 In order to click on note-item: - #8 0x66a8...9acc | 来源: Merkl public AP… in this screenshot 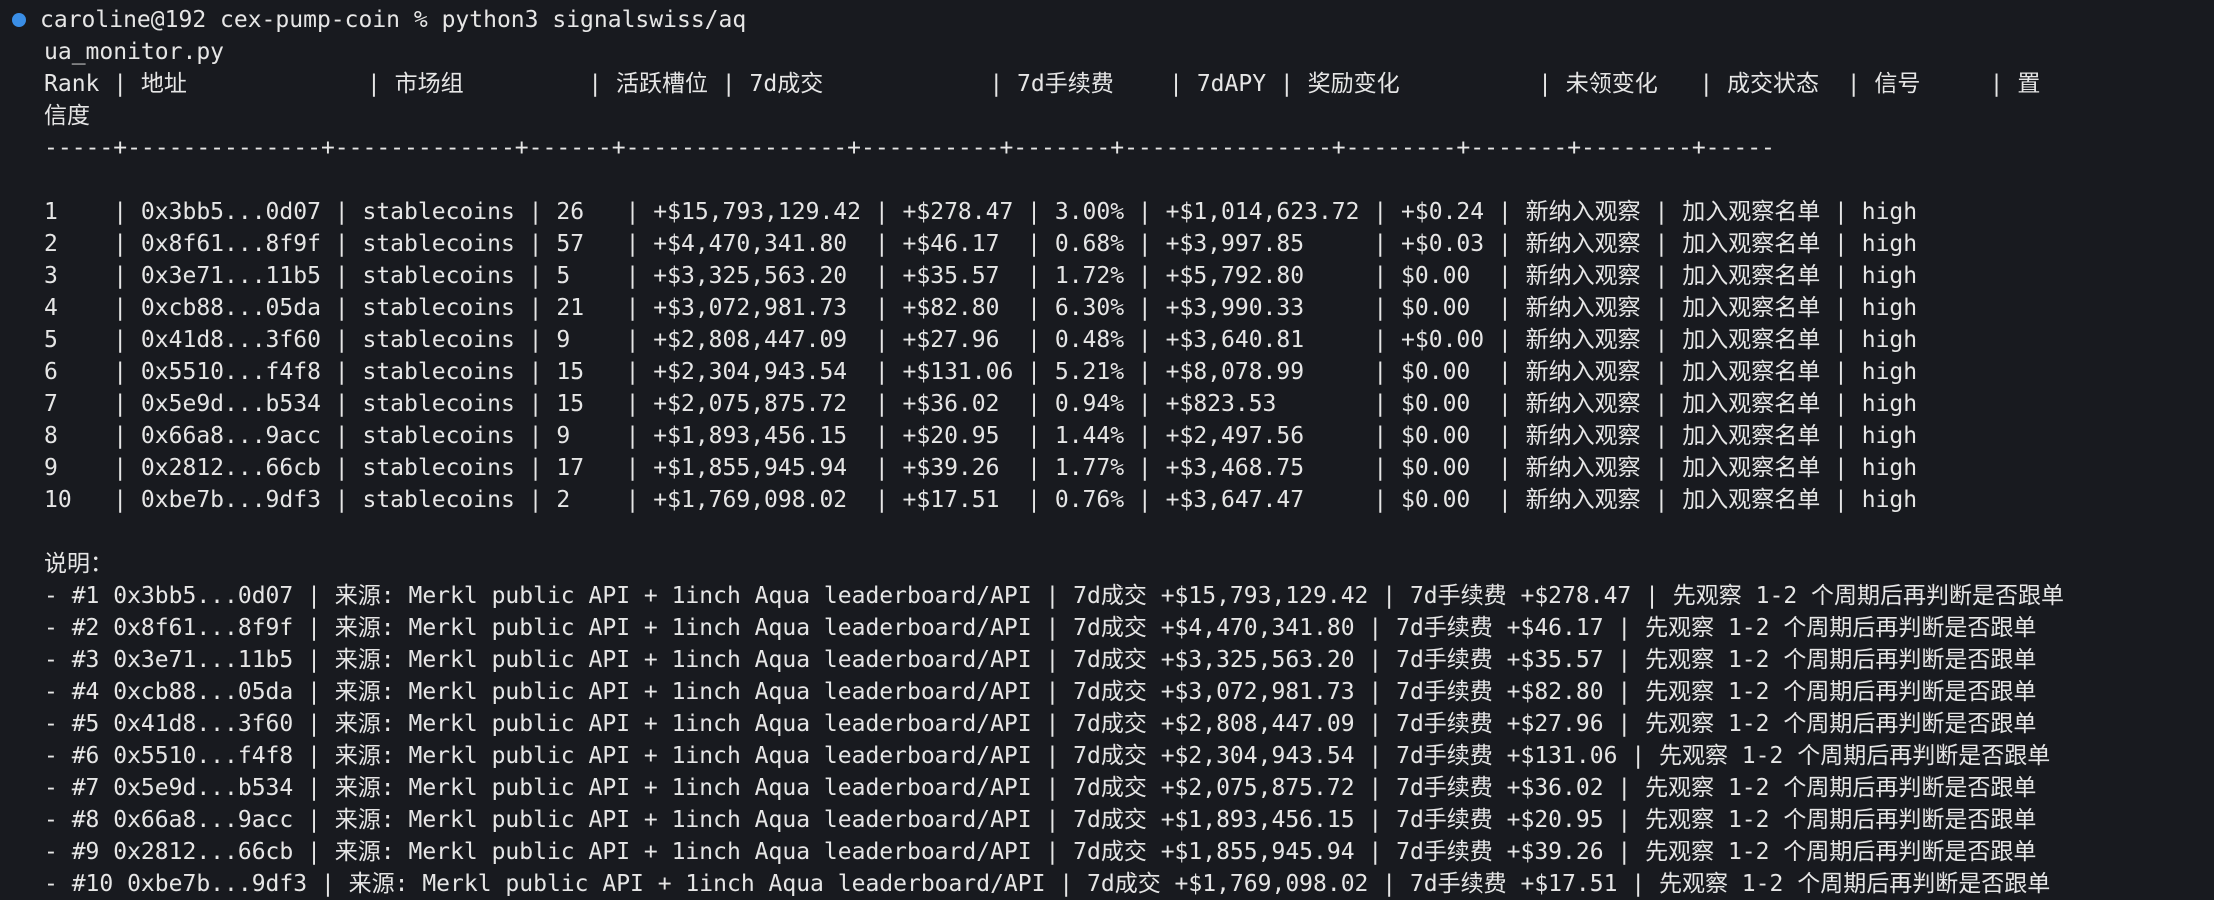, I will do `click(1040, 820)`.